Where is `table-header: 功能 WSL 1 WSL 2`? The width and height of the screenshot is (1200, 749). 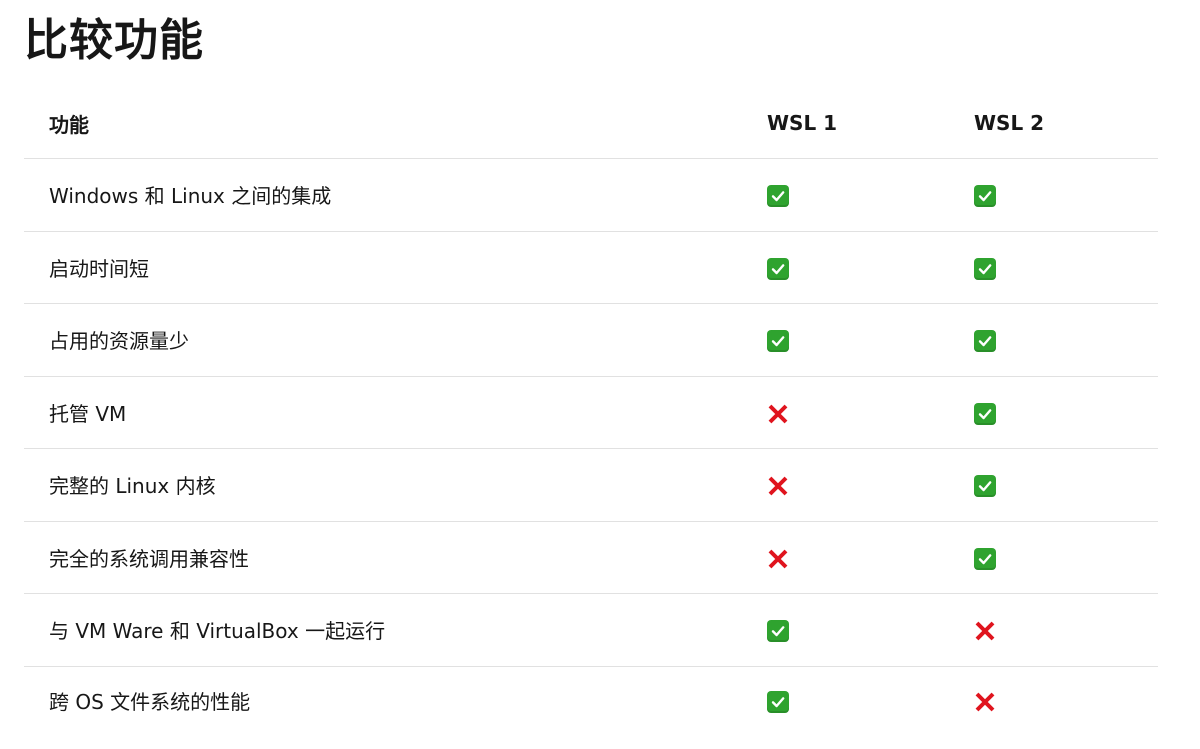 table-header: 功能 WSL 1 WSL 2 is located at coordinates (591, 123).